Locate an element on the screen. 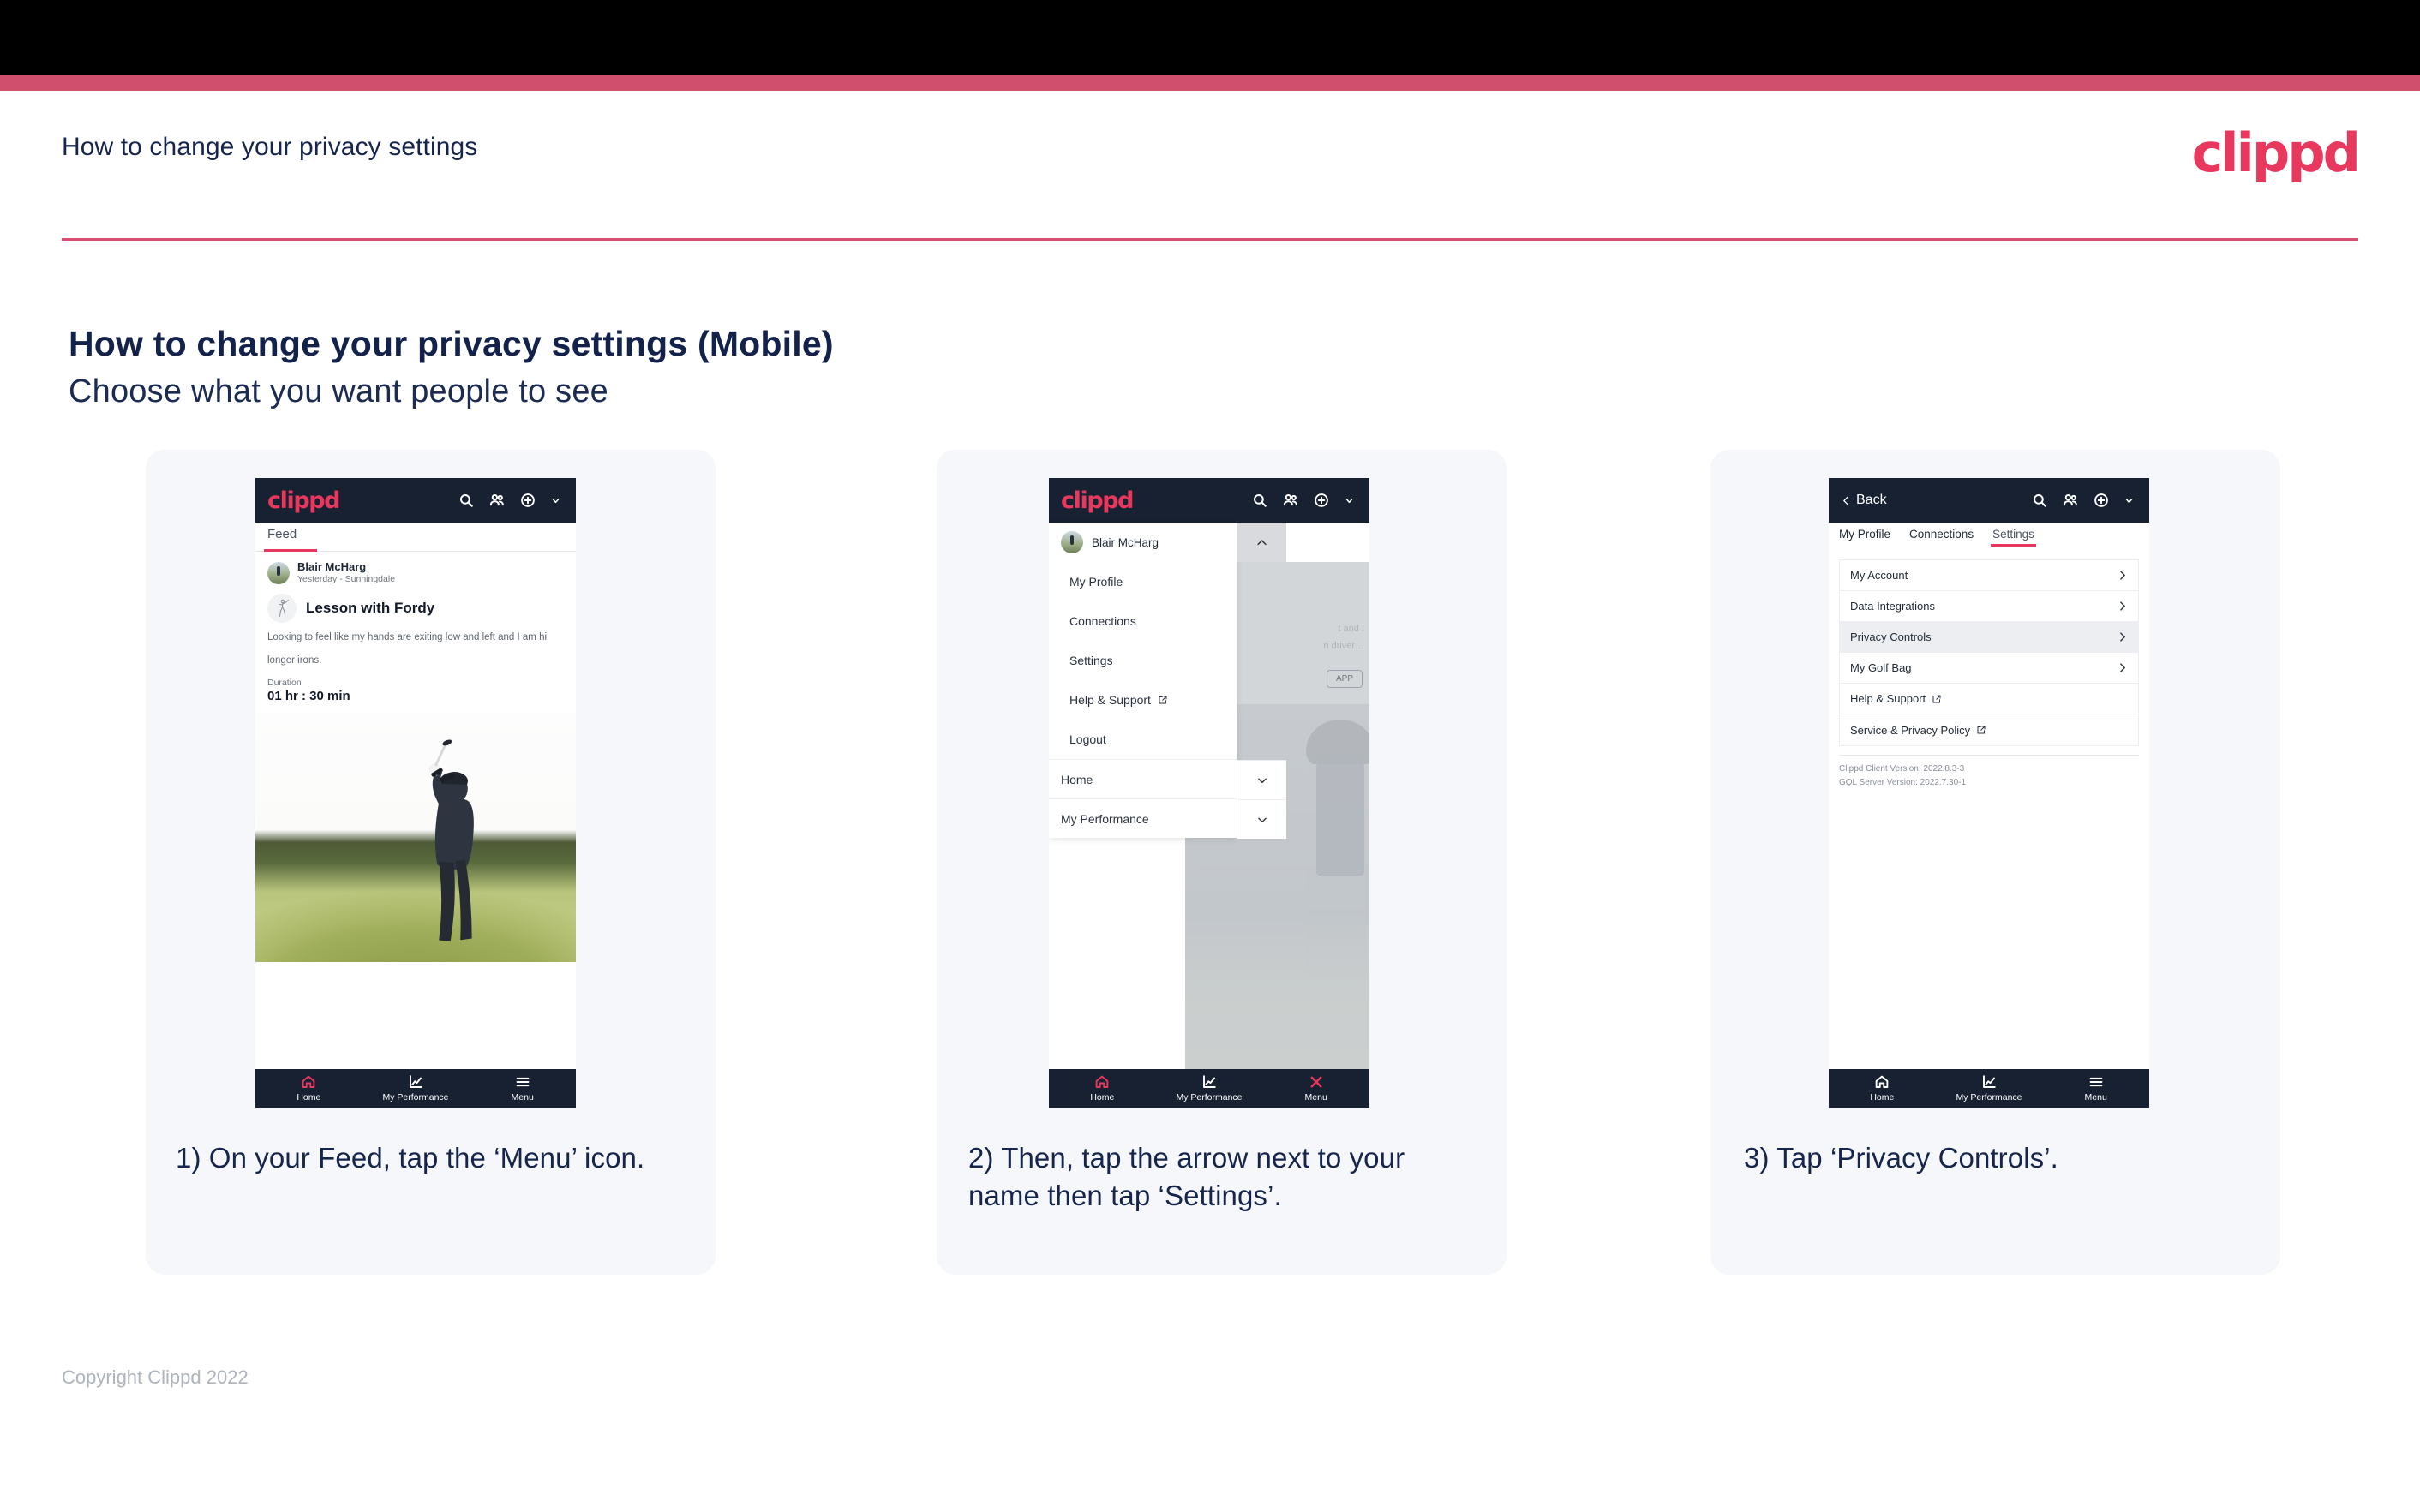  phone1-bottom-nav: Home My Performance Menu is located at coordinates (415, 1088).